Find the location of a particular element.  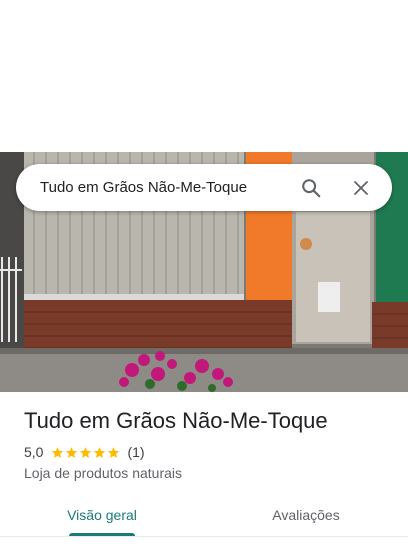

search-bar: Tudo em Grãos Não-Me-Toque is located at coordinates (204, 187).